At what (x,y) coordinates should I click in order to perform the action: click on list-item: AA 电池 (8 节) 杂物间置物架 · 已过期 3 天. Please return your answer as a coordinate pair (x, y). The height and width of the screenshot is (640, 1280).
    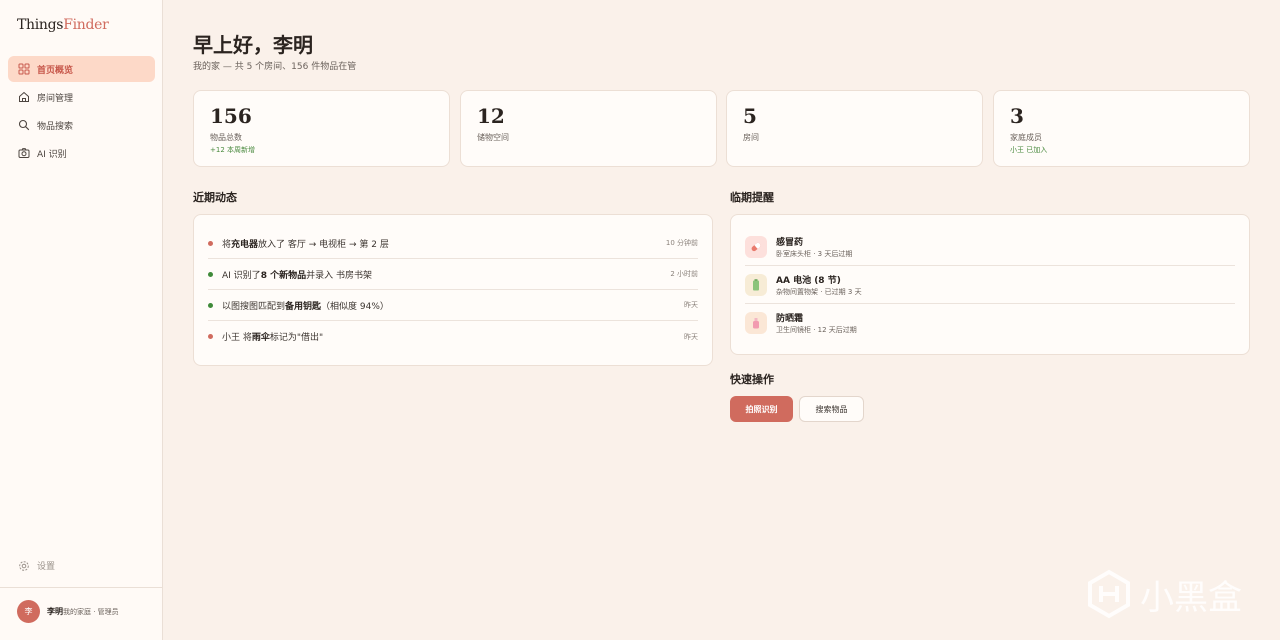
    Looking at the image, I should click on (990, 285).